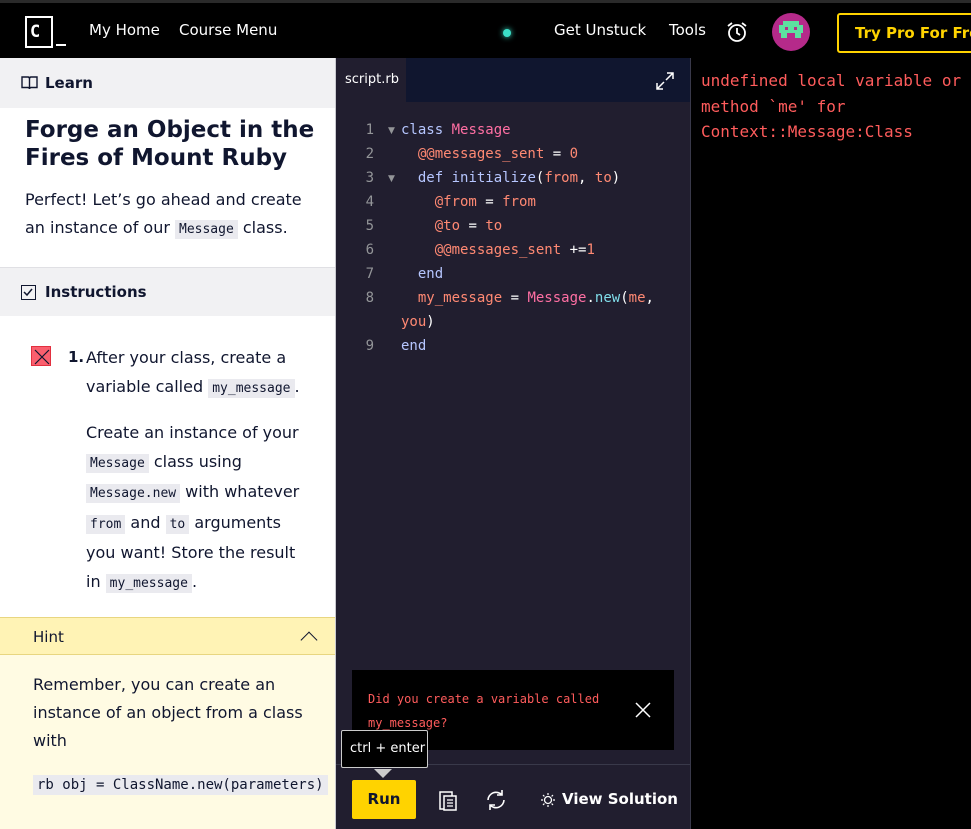  I want to click on reset-icon, so click(496, 800).